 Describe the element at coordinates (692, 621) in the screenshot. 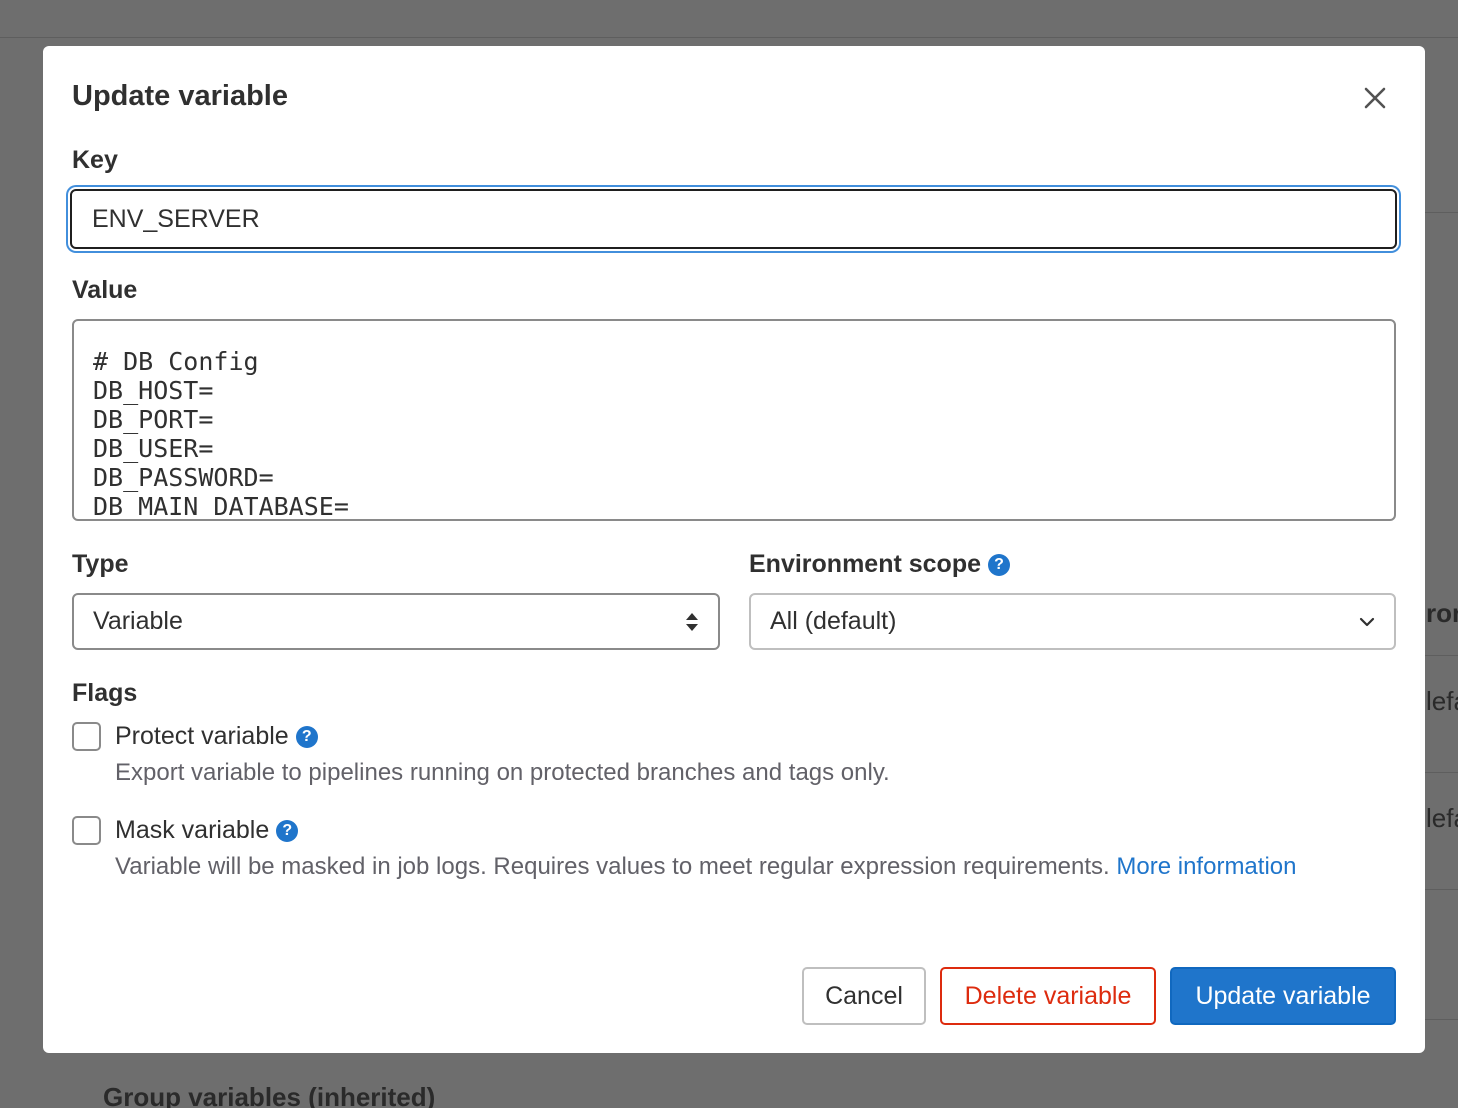

I see `sort-arrows-icon` at that location.